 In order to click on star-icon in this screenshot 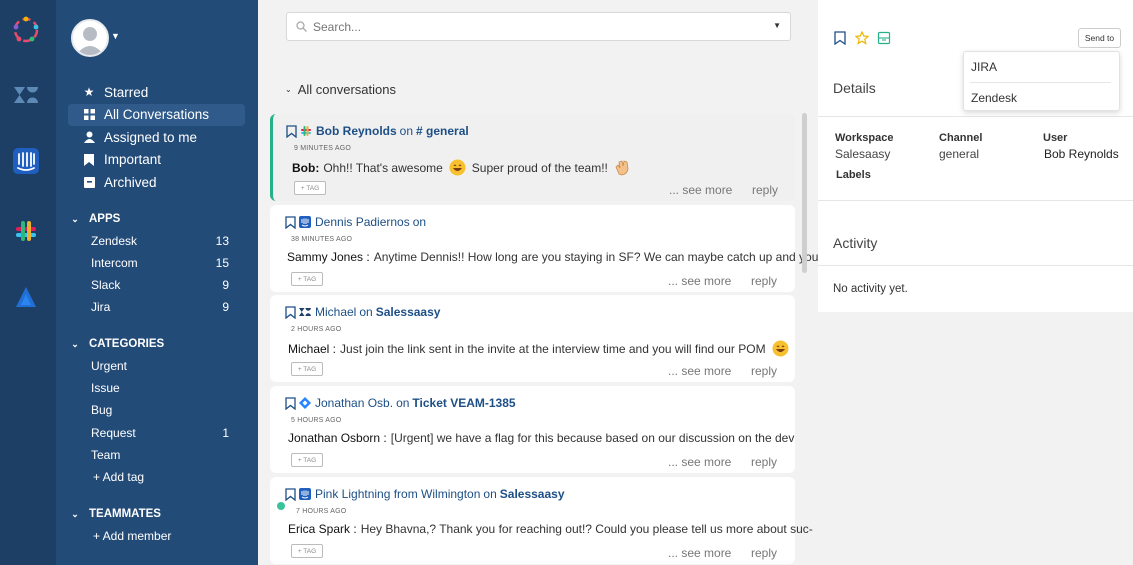, I will do `click(862, 38)`.